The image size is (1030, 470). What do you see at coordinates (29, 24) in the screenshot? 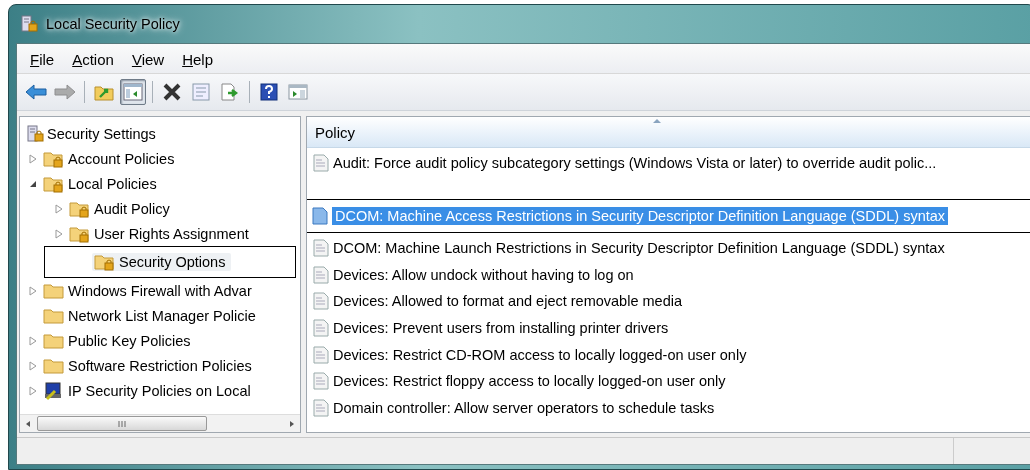
I see `app-icon` at bounding box center [29, 24].